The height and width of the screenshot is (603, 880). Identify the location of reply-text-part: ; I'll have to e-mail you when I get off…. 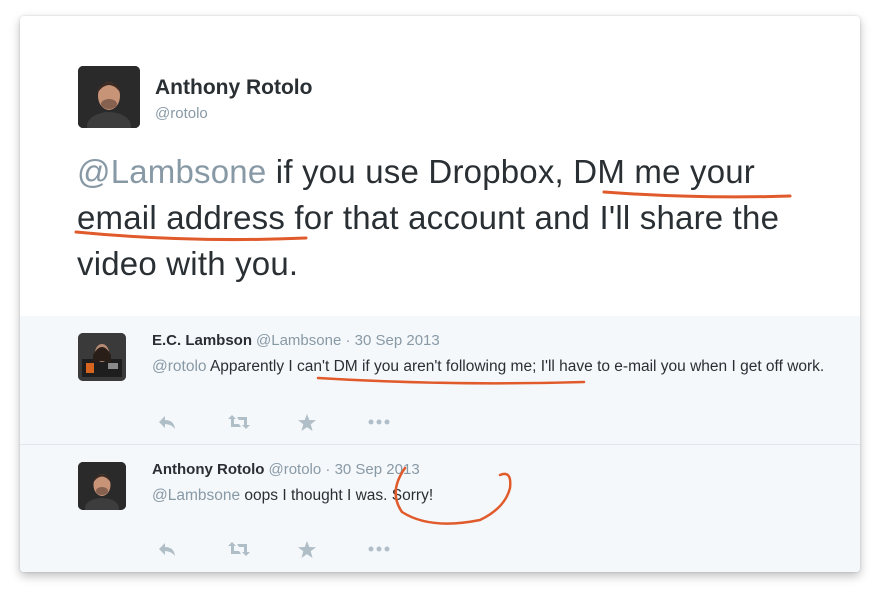
(678, 366).